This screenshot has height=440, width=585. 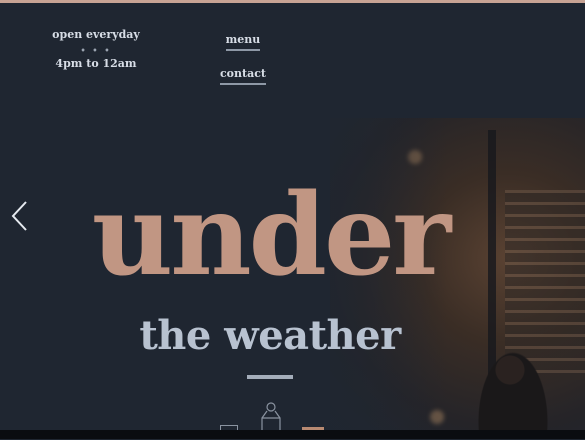 What do you see at coordinates (270, 377) in the screenshot?
I see `title-underline` at bounding box center [270, 377].